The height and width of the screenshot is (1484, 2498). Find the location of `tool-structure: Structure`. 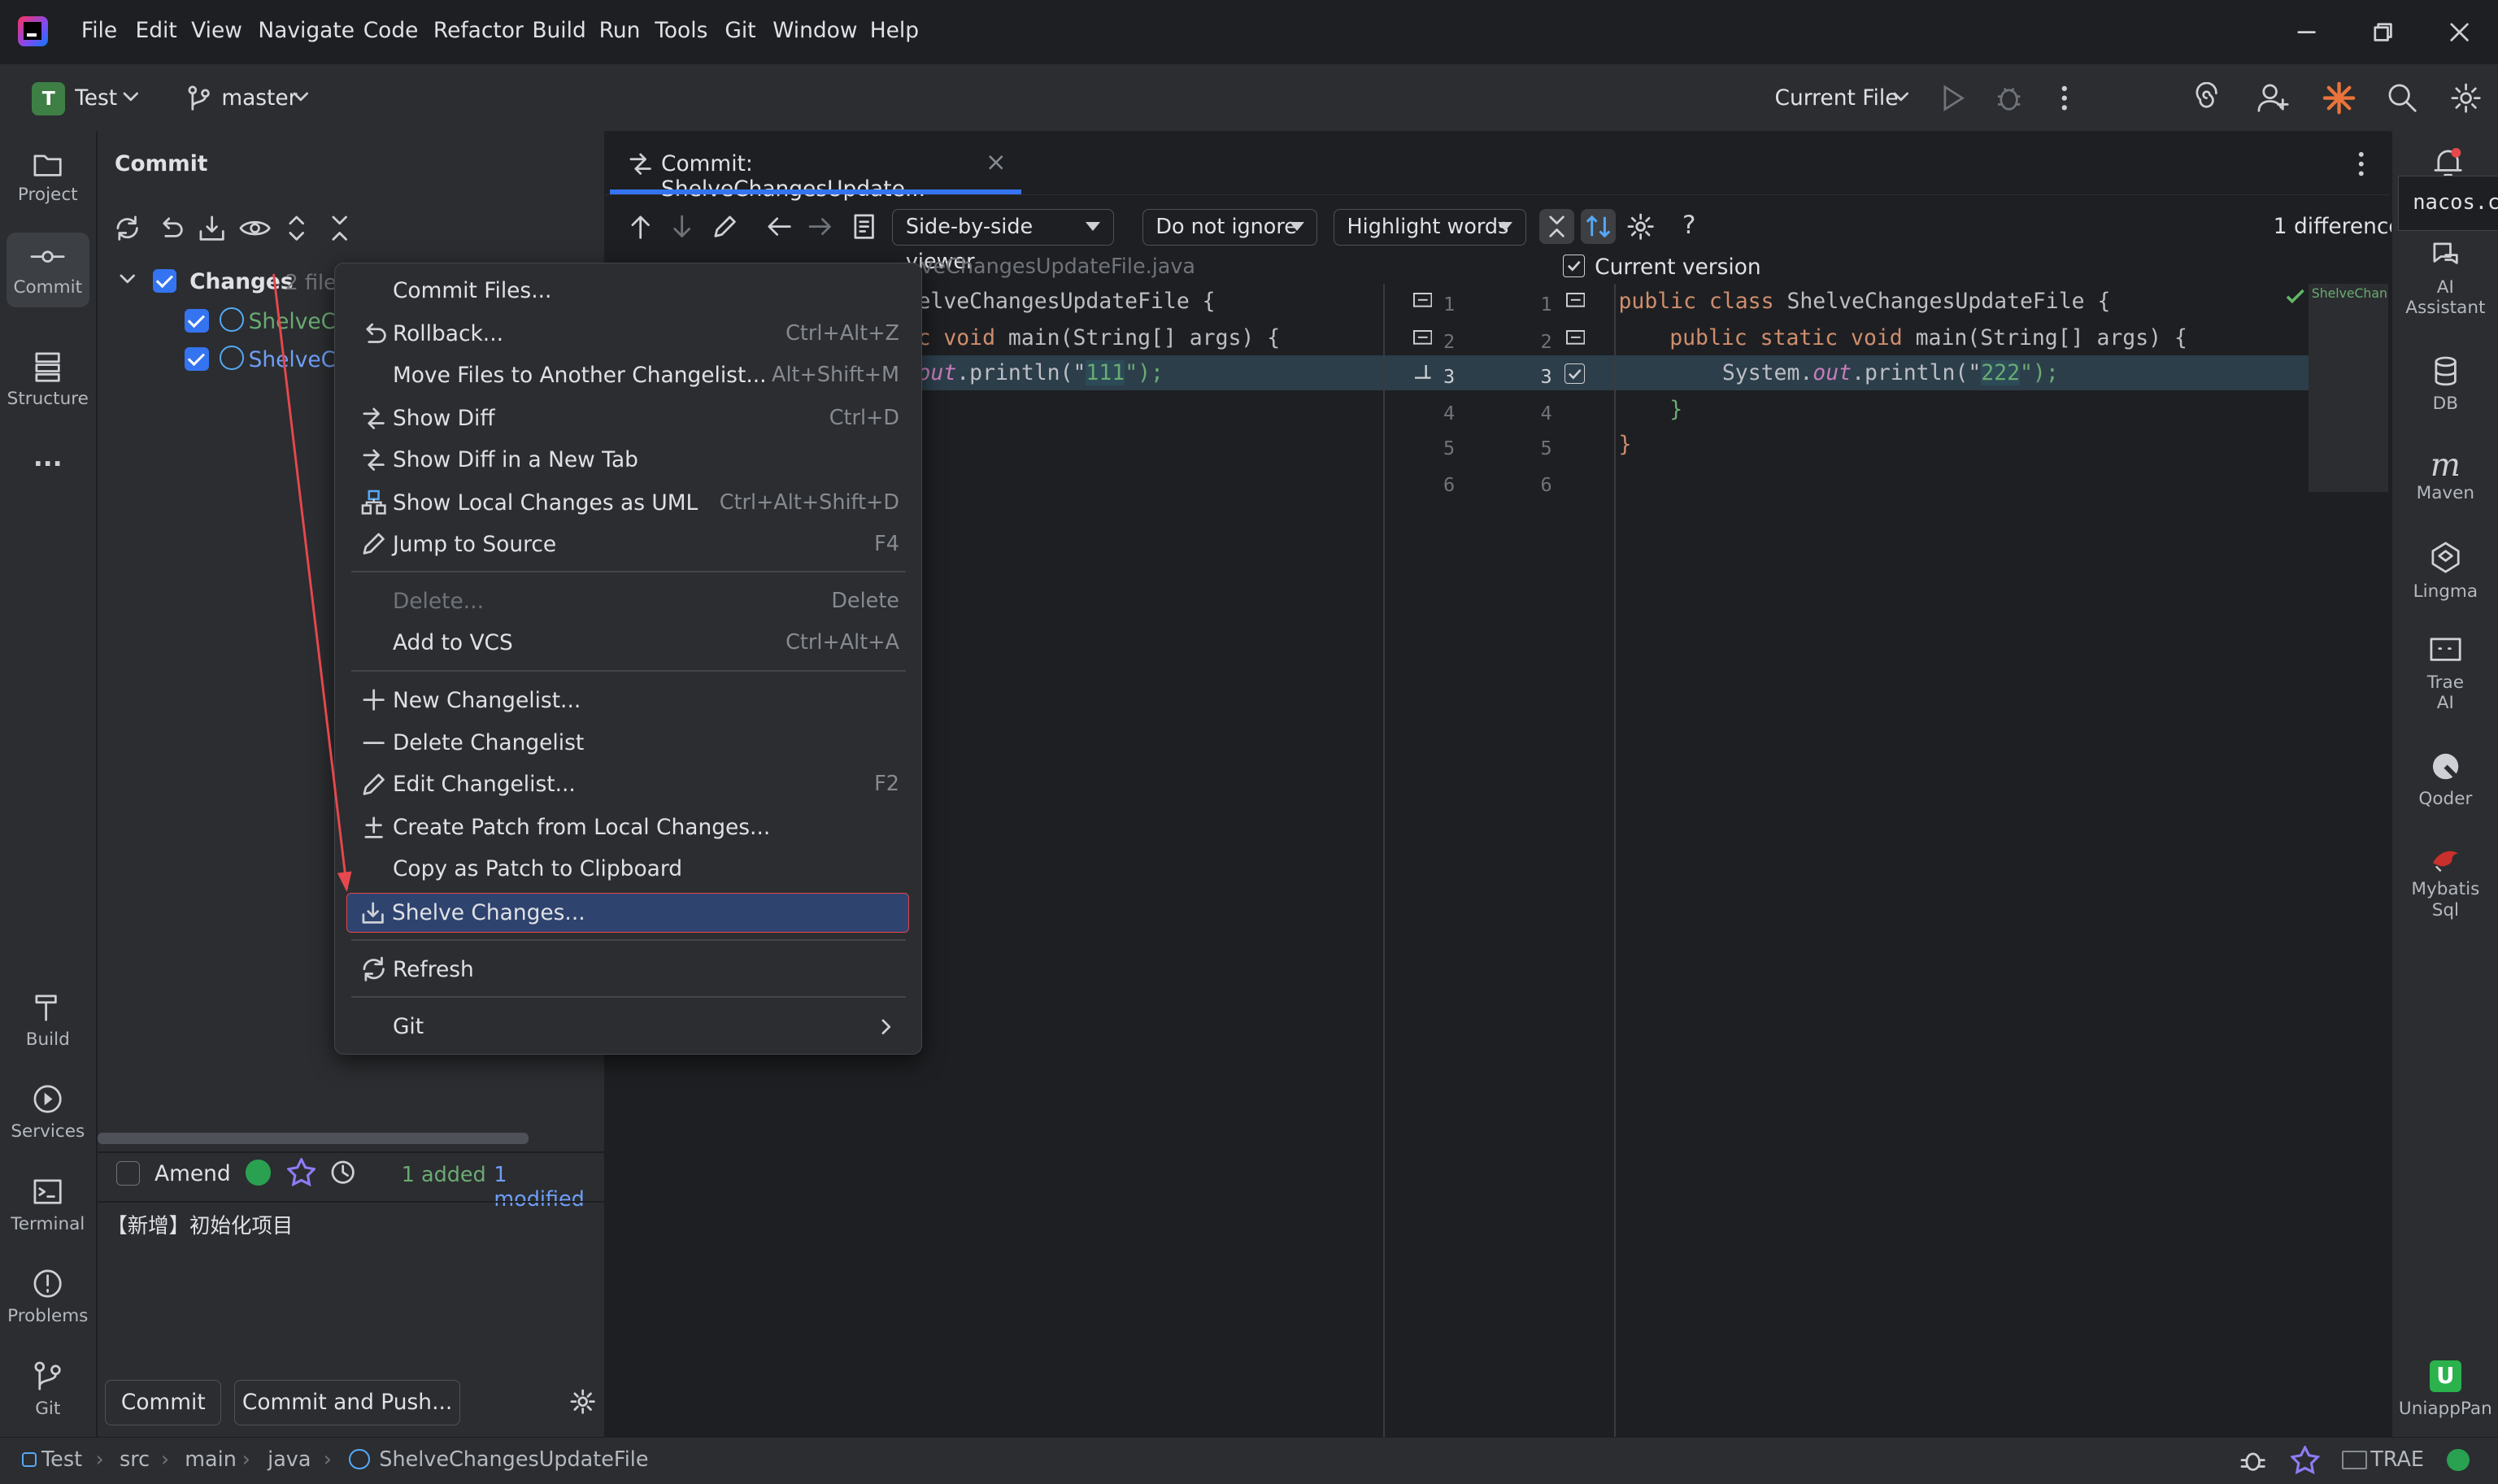

tool-structure: Structure is located at coordinates (48, 379).